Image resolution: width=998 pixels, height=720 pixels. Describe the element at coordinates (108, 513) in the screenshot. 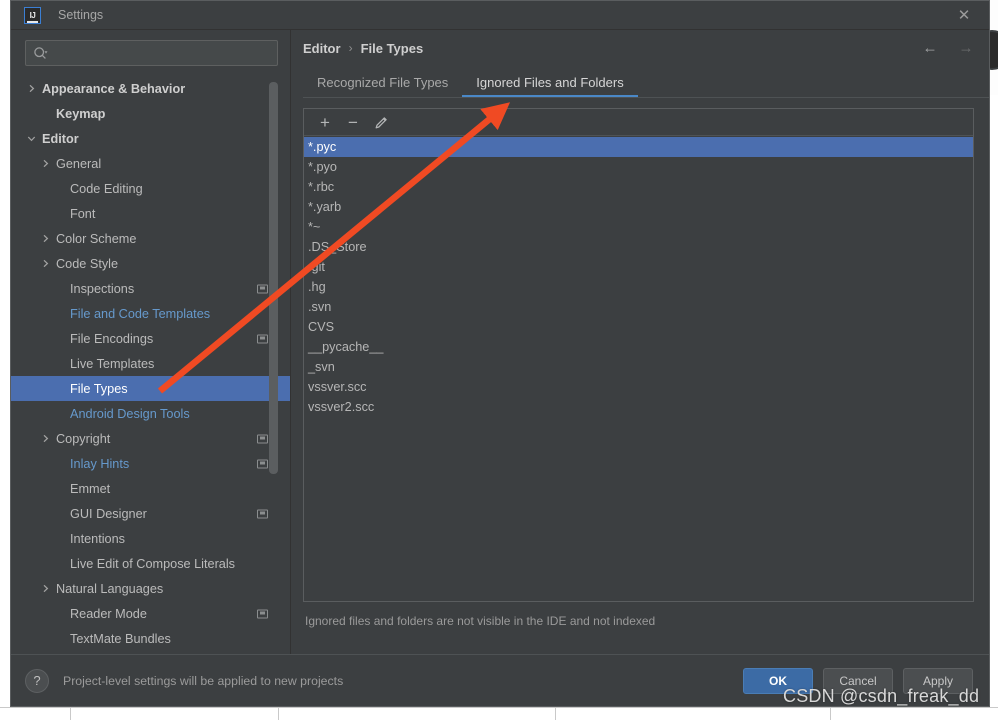

I see `sidebar-item-label: GUI Designer` at that location.